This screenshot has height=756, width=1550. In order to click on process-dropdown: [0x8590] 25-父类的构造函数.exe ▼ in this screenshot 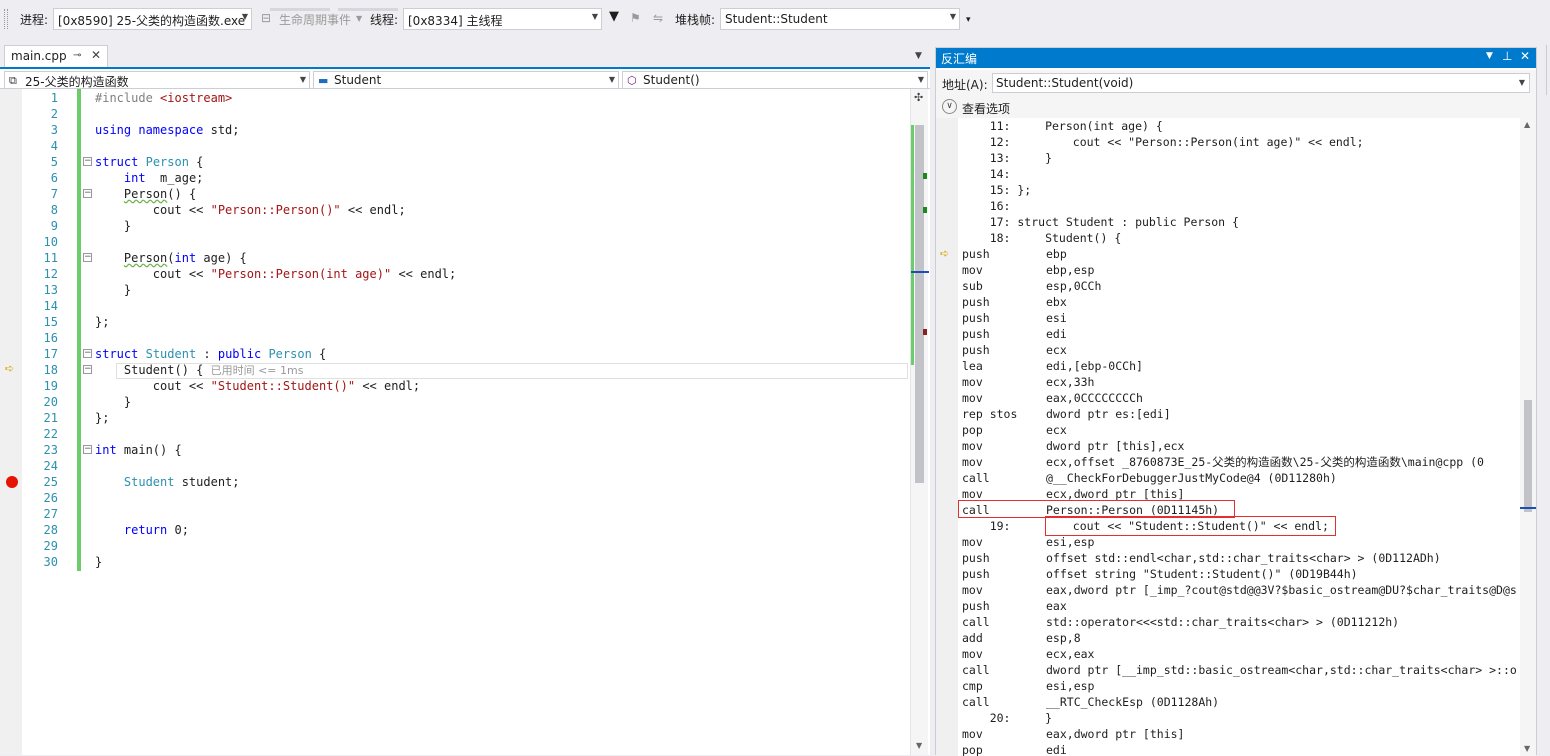, I will do `click(152, 19)`.